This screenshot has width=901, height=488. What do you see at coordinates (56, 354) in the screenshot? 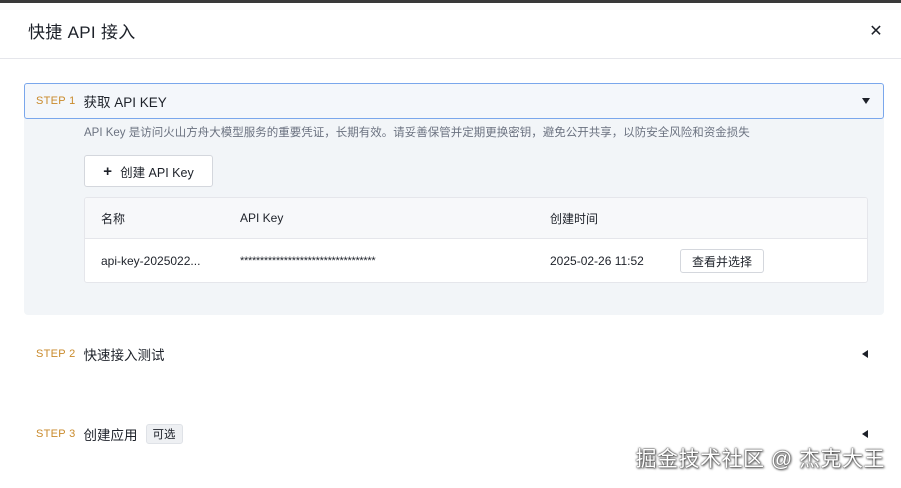
I see `step2-tag: STEP 2` at bounding box center [56, 354].